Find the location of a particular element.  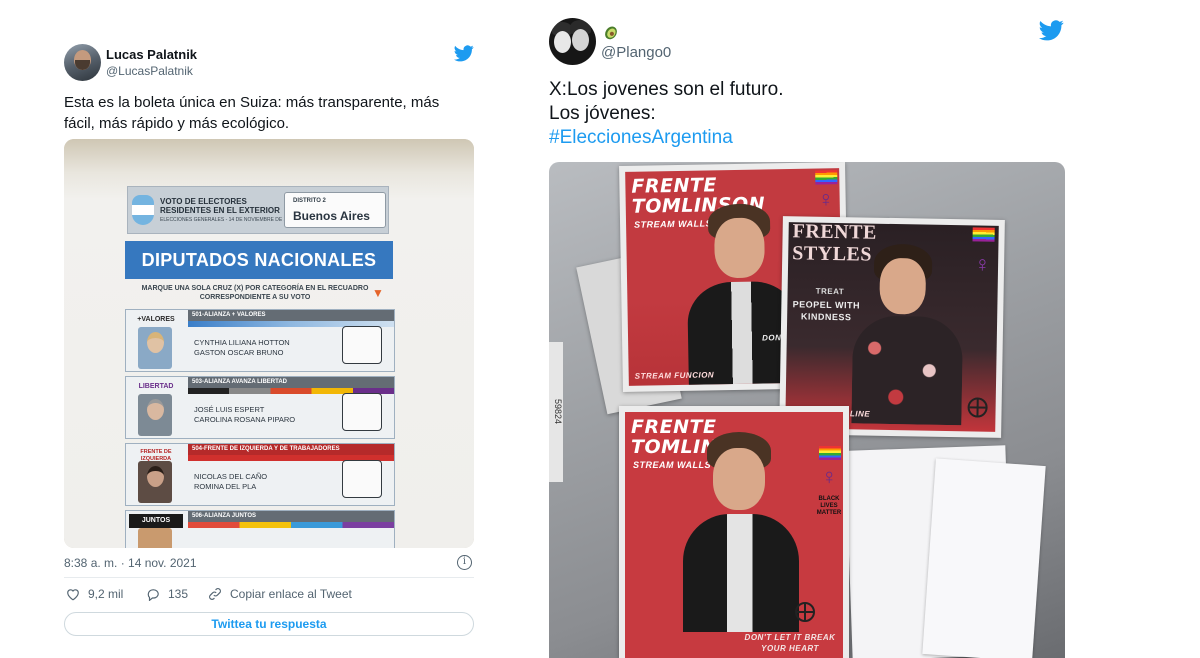

hashtag-link: #EleccionesArgentina is located at coordinates (799, 138).